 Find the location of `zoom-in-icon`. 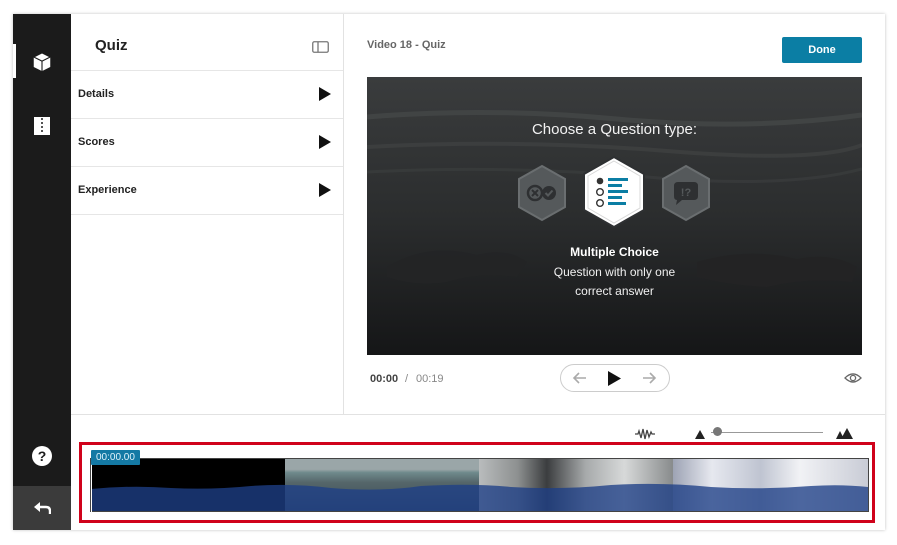

zoom-in-icon is located at coordinates (844, 433).